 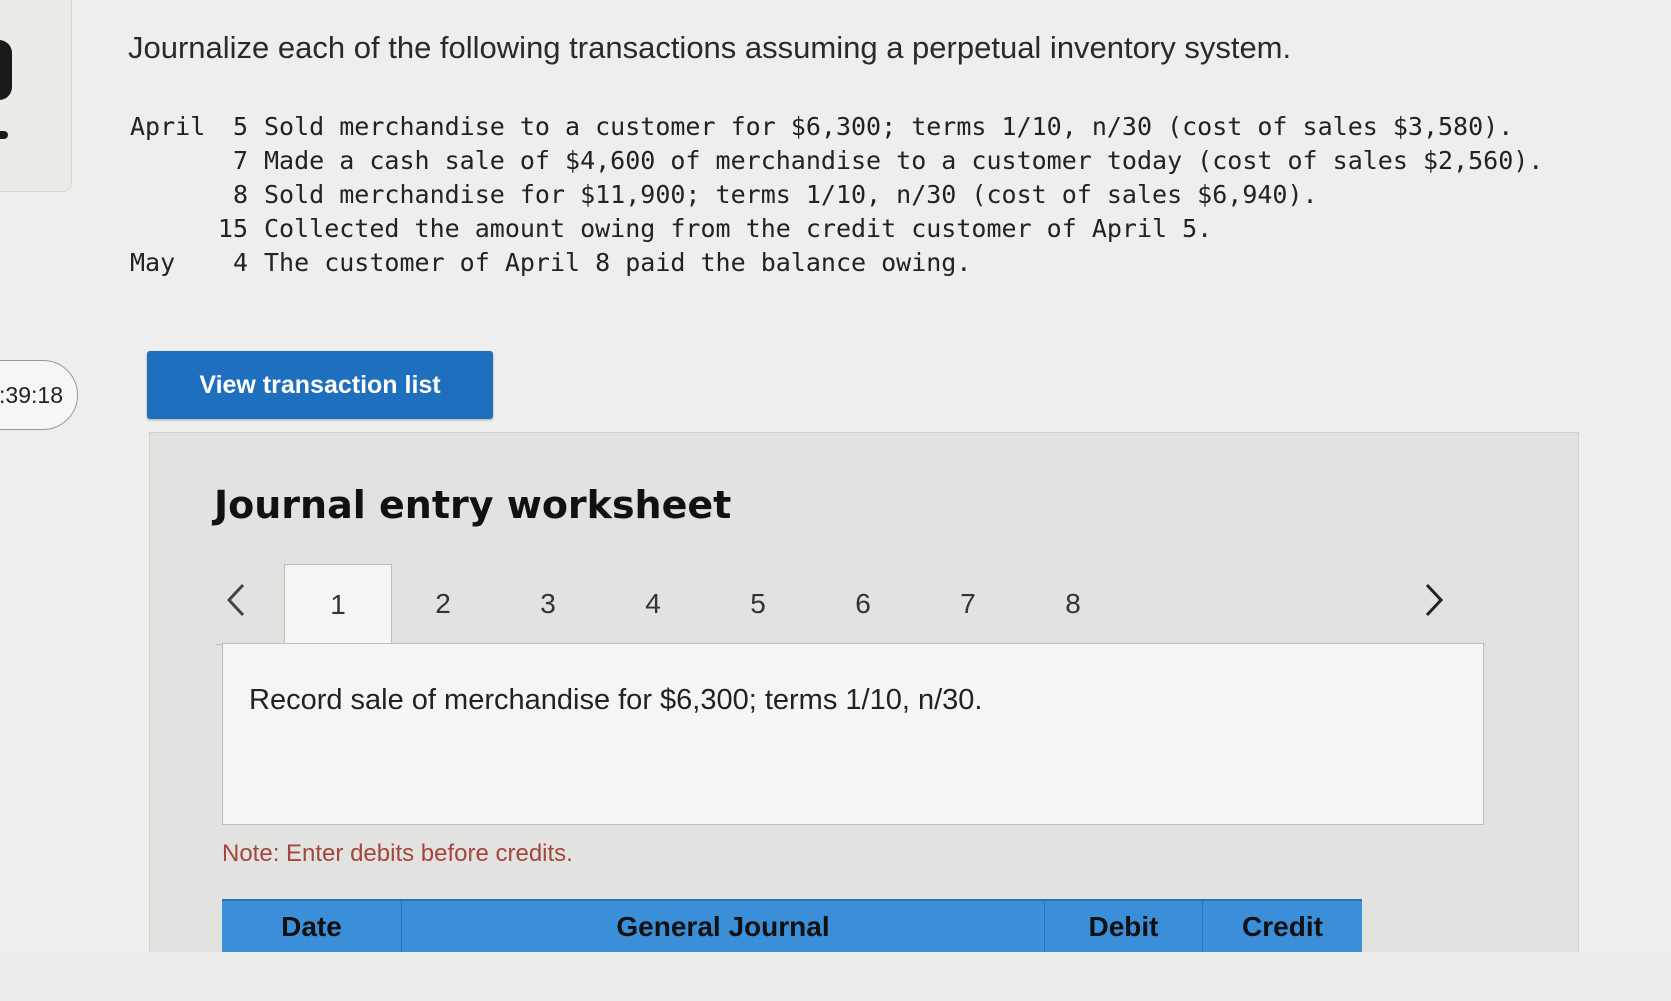 What do you see at coordinates (1073, 604) in the screenshot?
I see `tab-8: 8` at bounding box center [1073, 604].